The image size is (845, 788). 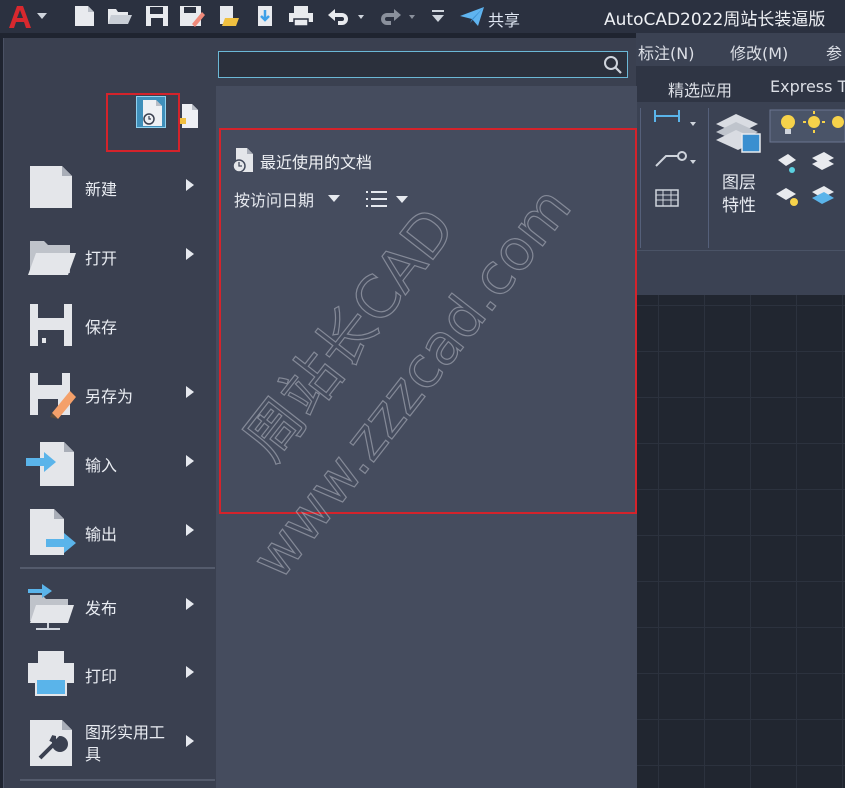 What do you see at coordinates (51, 673) in the screenshot?
I see `print-icon` at bounding box center [51, 673].